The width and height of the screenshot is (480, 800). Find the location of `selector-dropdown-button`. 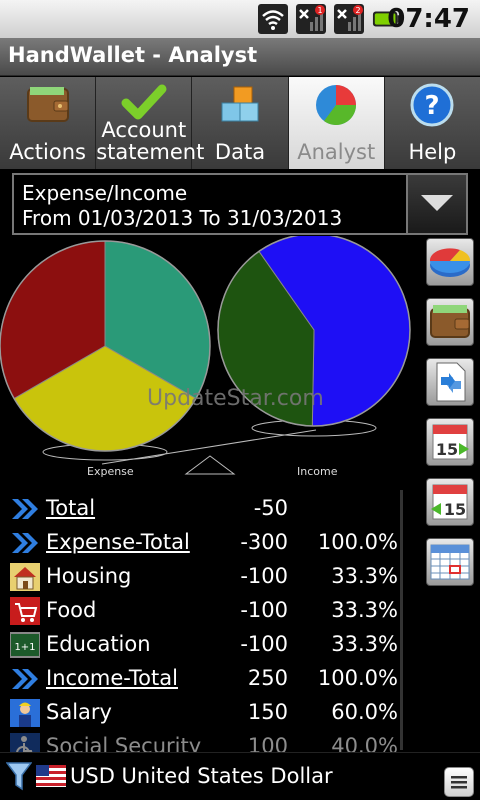

selector-dropdown-button is located at coordinates (436, 204).